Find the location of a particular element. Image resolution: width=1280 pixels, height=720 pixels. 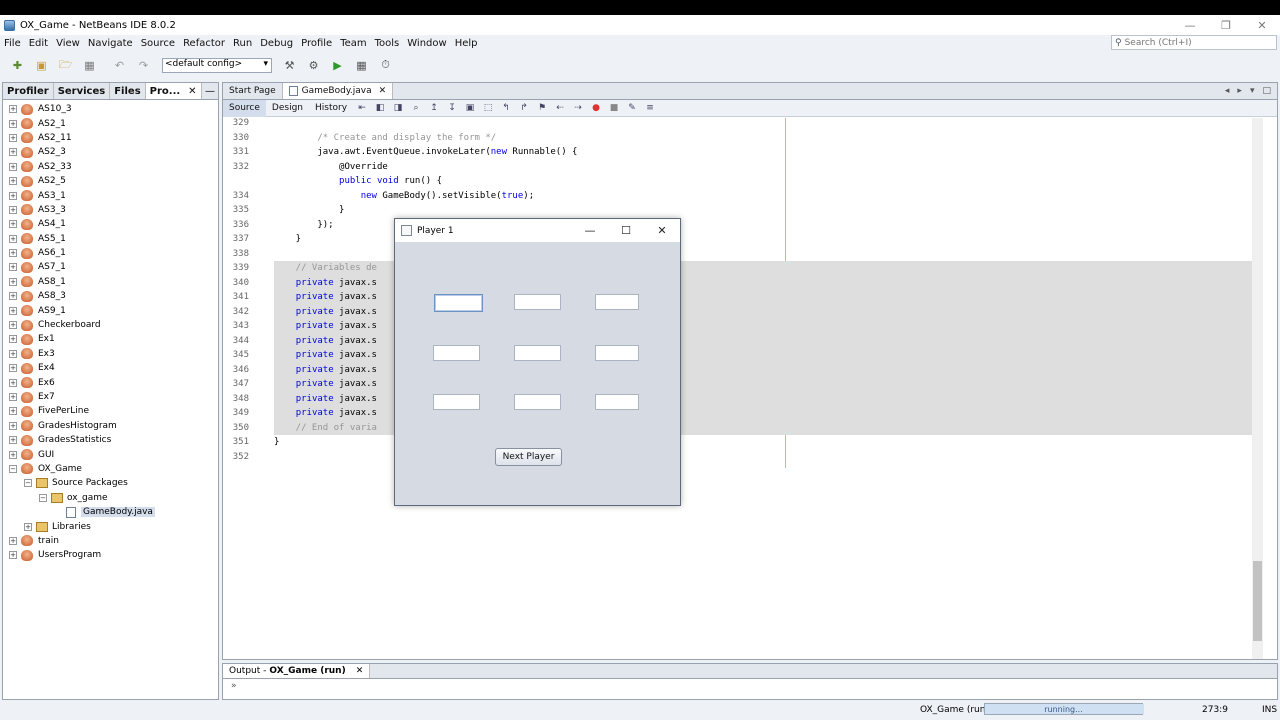

comment-icon: ✎ is located at coordinates (632, 108).